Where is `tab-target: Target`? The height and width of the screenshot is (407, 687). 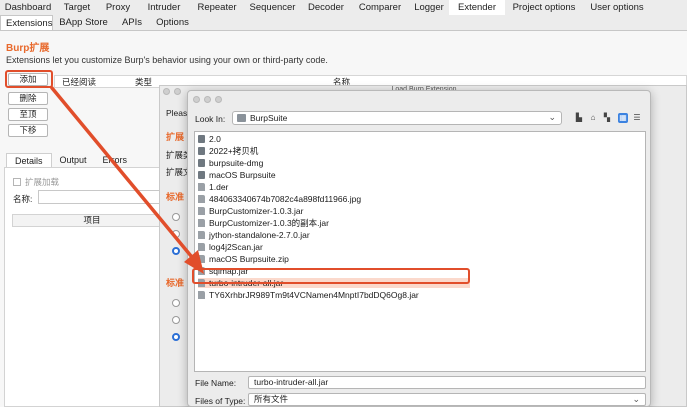
tab-target: Target is located at coordinates (77, 7).